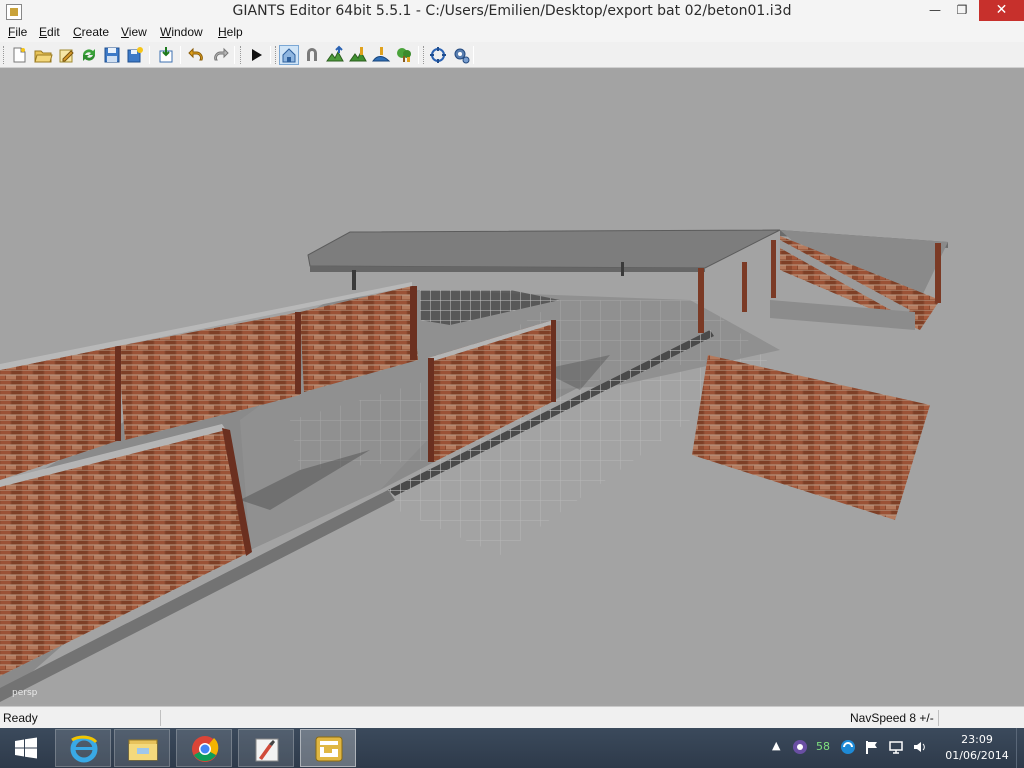  Describe the element at coordinates (230, 32) in the screenshot. I see `menu-help: Help` at that location.